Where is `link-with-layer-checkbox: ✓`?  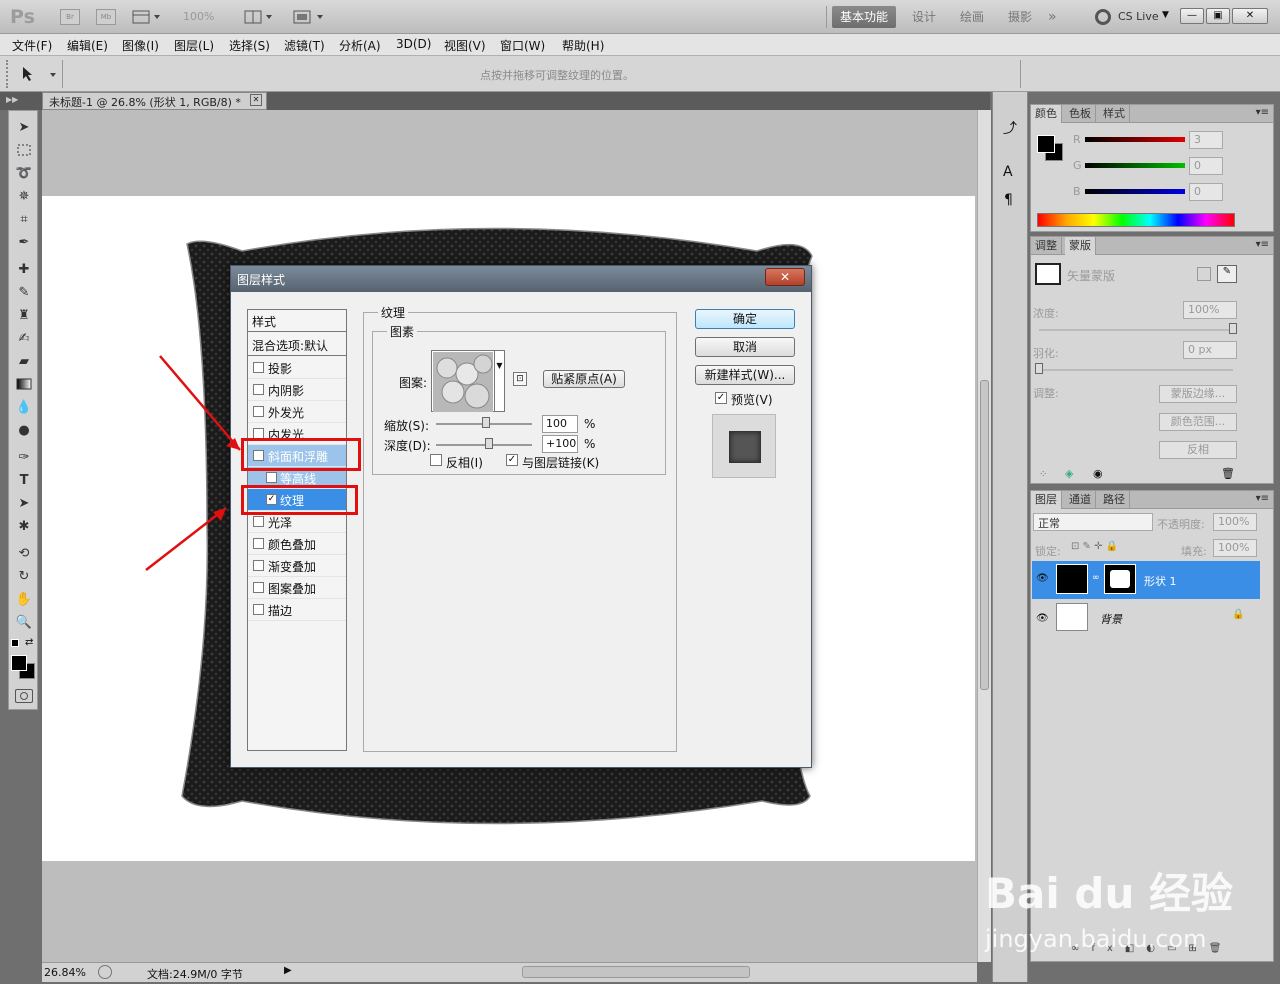
link-with-layer-checkbox: ✓ is located at coordinates (512, 460).